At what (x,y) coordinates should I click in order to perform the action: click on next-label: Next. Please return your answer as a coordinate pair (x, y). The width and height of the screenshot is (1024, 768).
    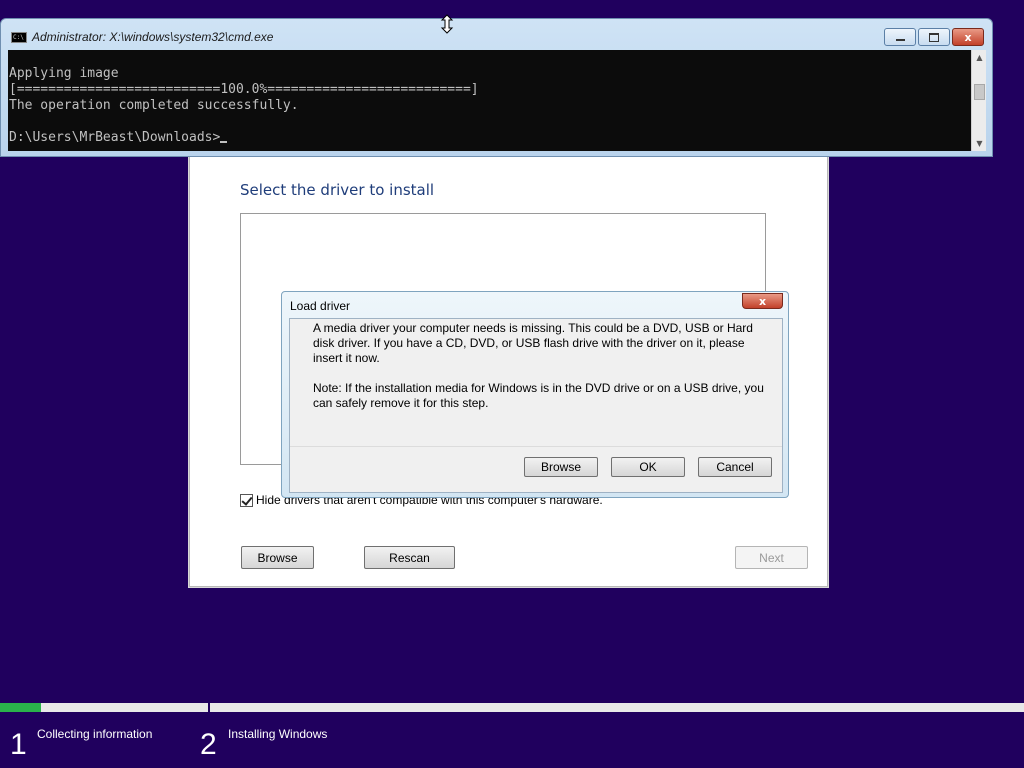
    Looking at the image, I should click on (771, 557).